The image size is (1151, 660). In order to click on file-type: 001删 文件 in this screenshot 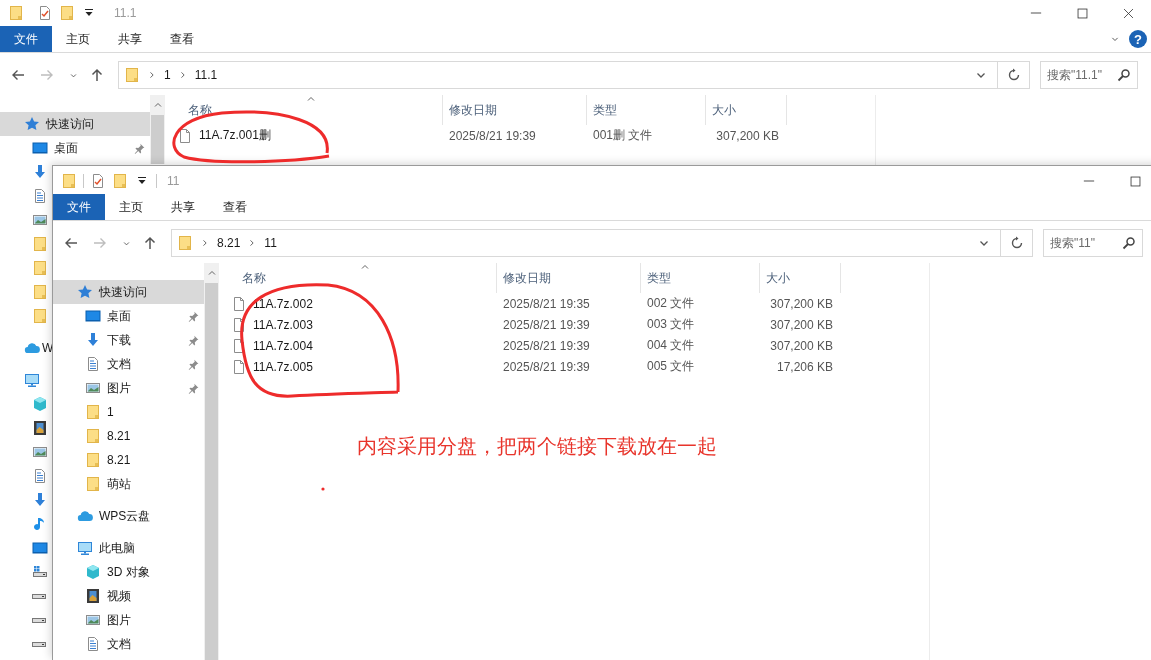, I will do `click(623, 135)`.